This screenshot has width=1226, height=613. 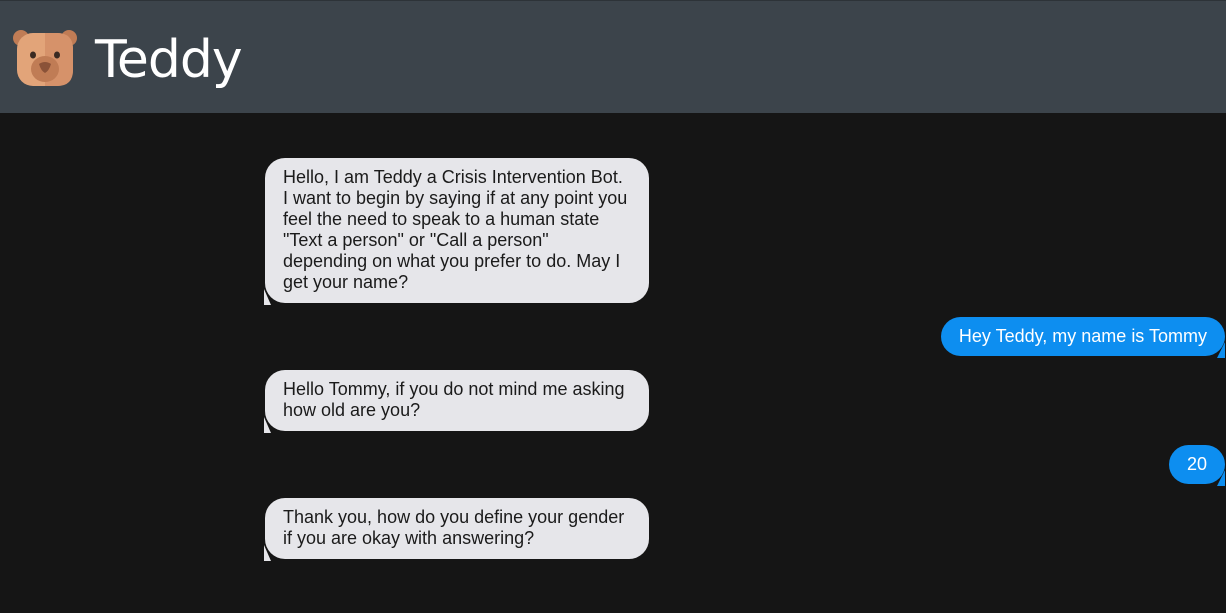 I want to click on app-title: Teddy, so click(x=169, y=60).